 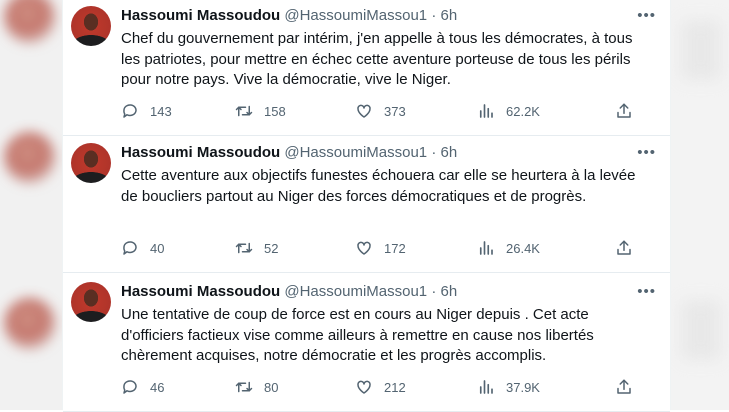 I want to click on like-button: 172, so click(x=380, y=248).